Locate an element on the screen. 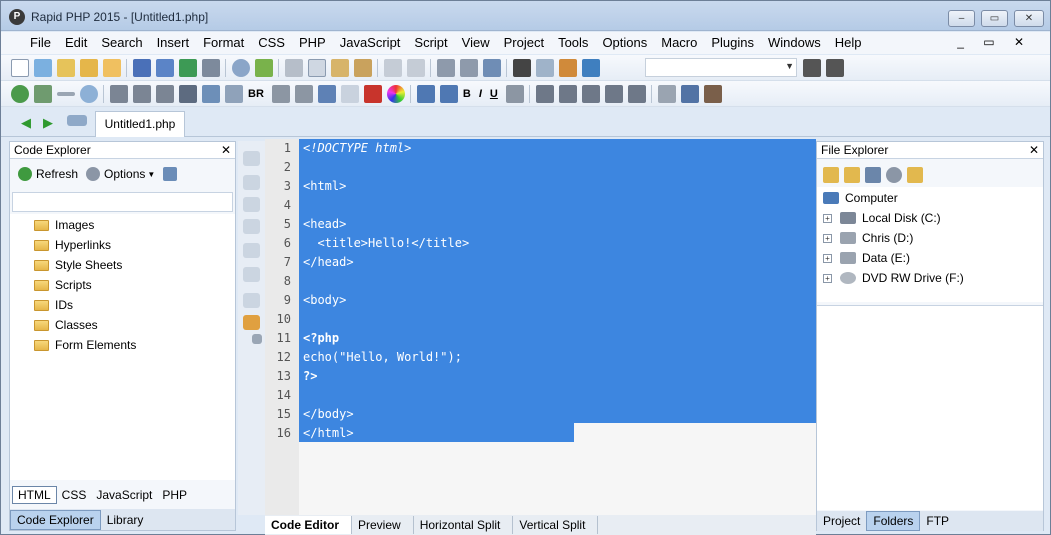 Image resolution: width=1051 pixels, height=535 pixels. goto-icon is located at coordinates (591, 68).